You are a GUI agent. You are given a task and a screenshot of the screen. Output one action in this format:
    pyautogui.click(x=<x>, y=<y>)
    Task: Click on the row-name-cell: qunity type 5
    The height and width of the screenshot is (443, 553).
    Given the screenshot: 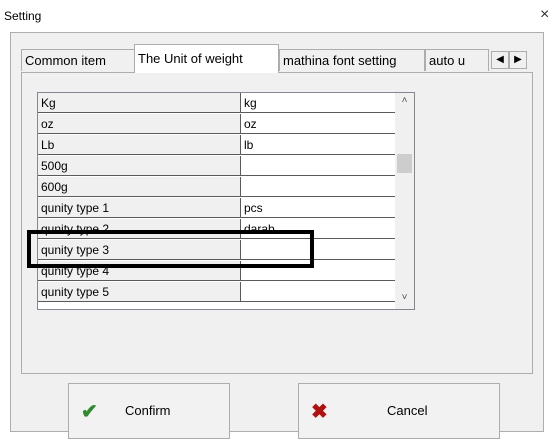 What is the action you would take?
    pyautogui.click(x=139, y=292)
    